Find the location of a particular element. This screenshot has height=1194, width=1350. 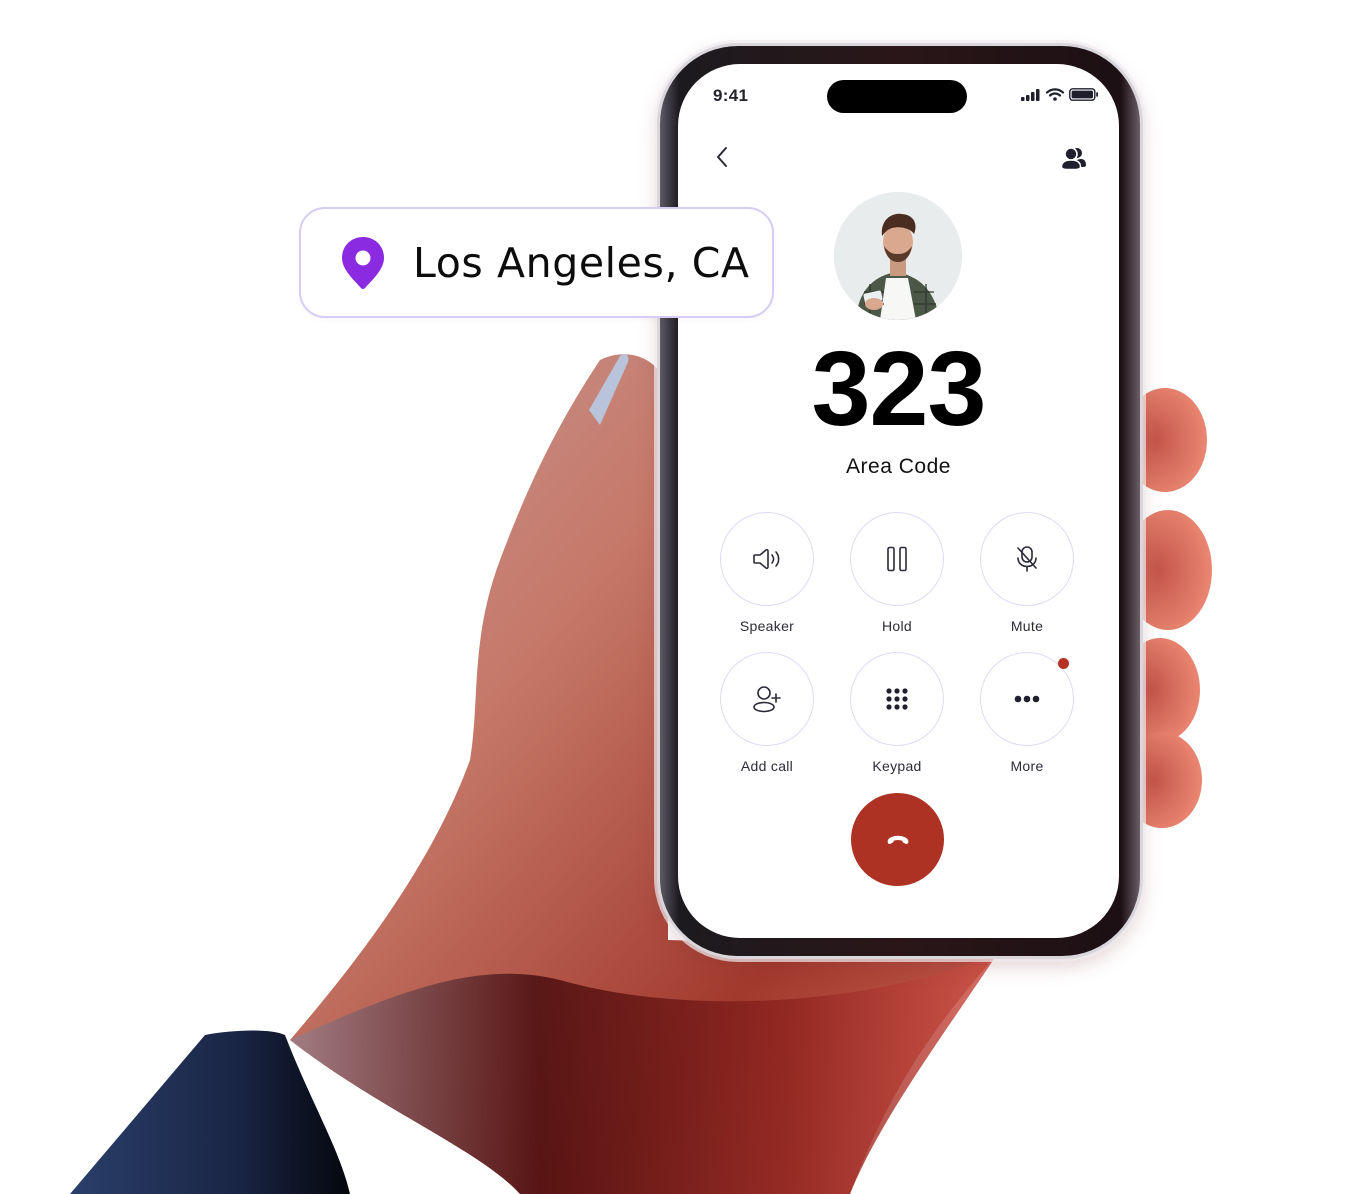

add-person-icon is located at coordinates (767, 699).